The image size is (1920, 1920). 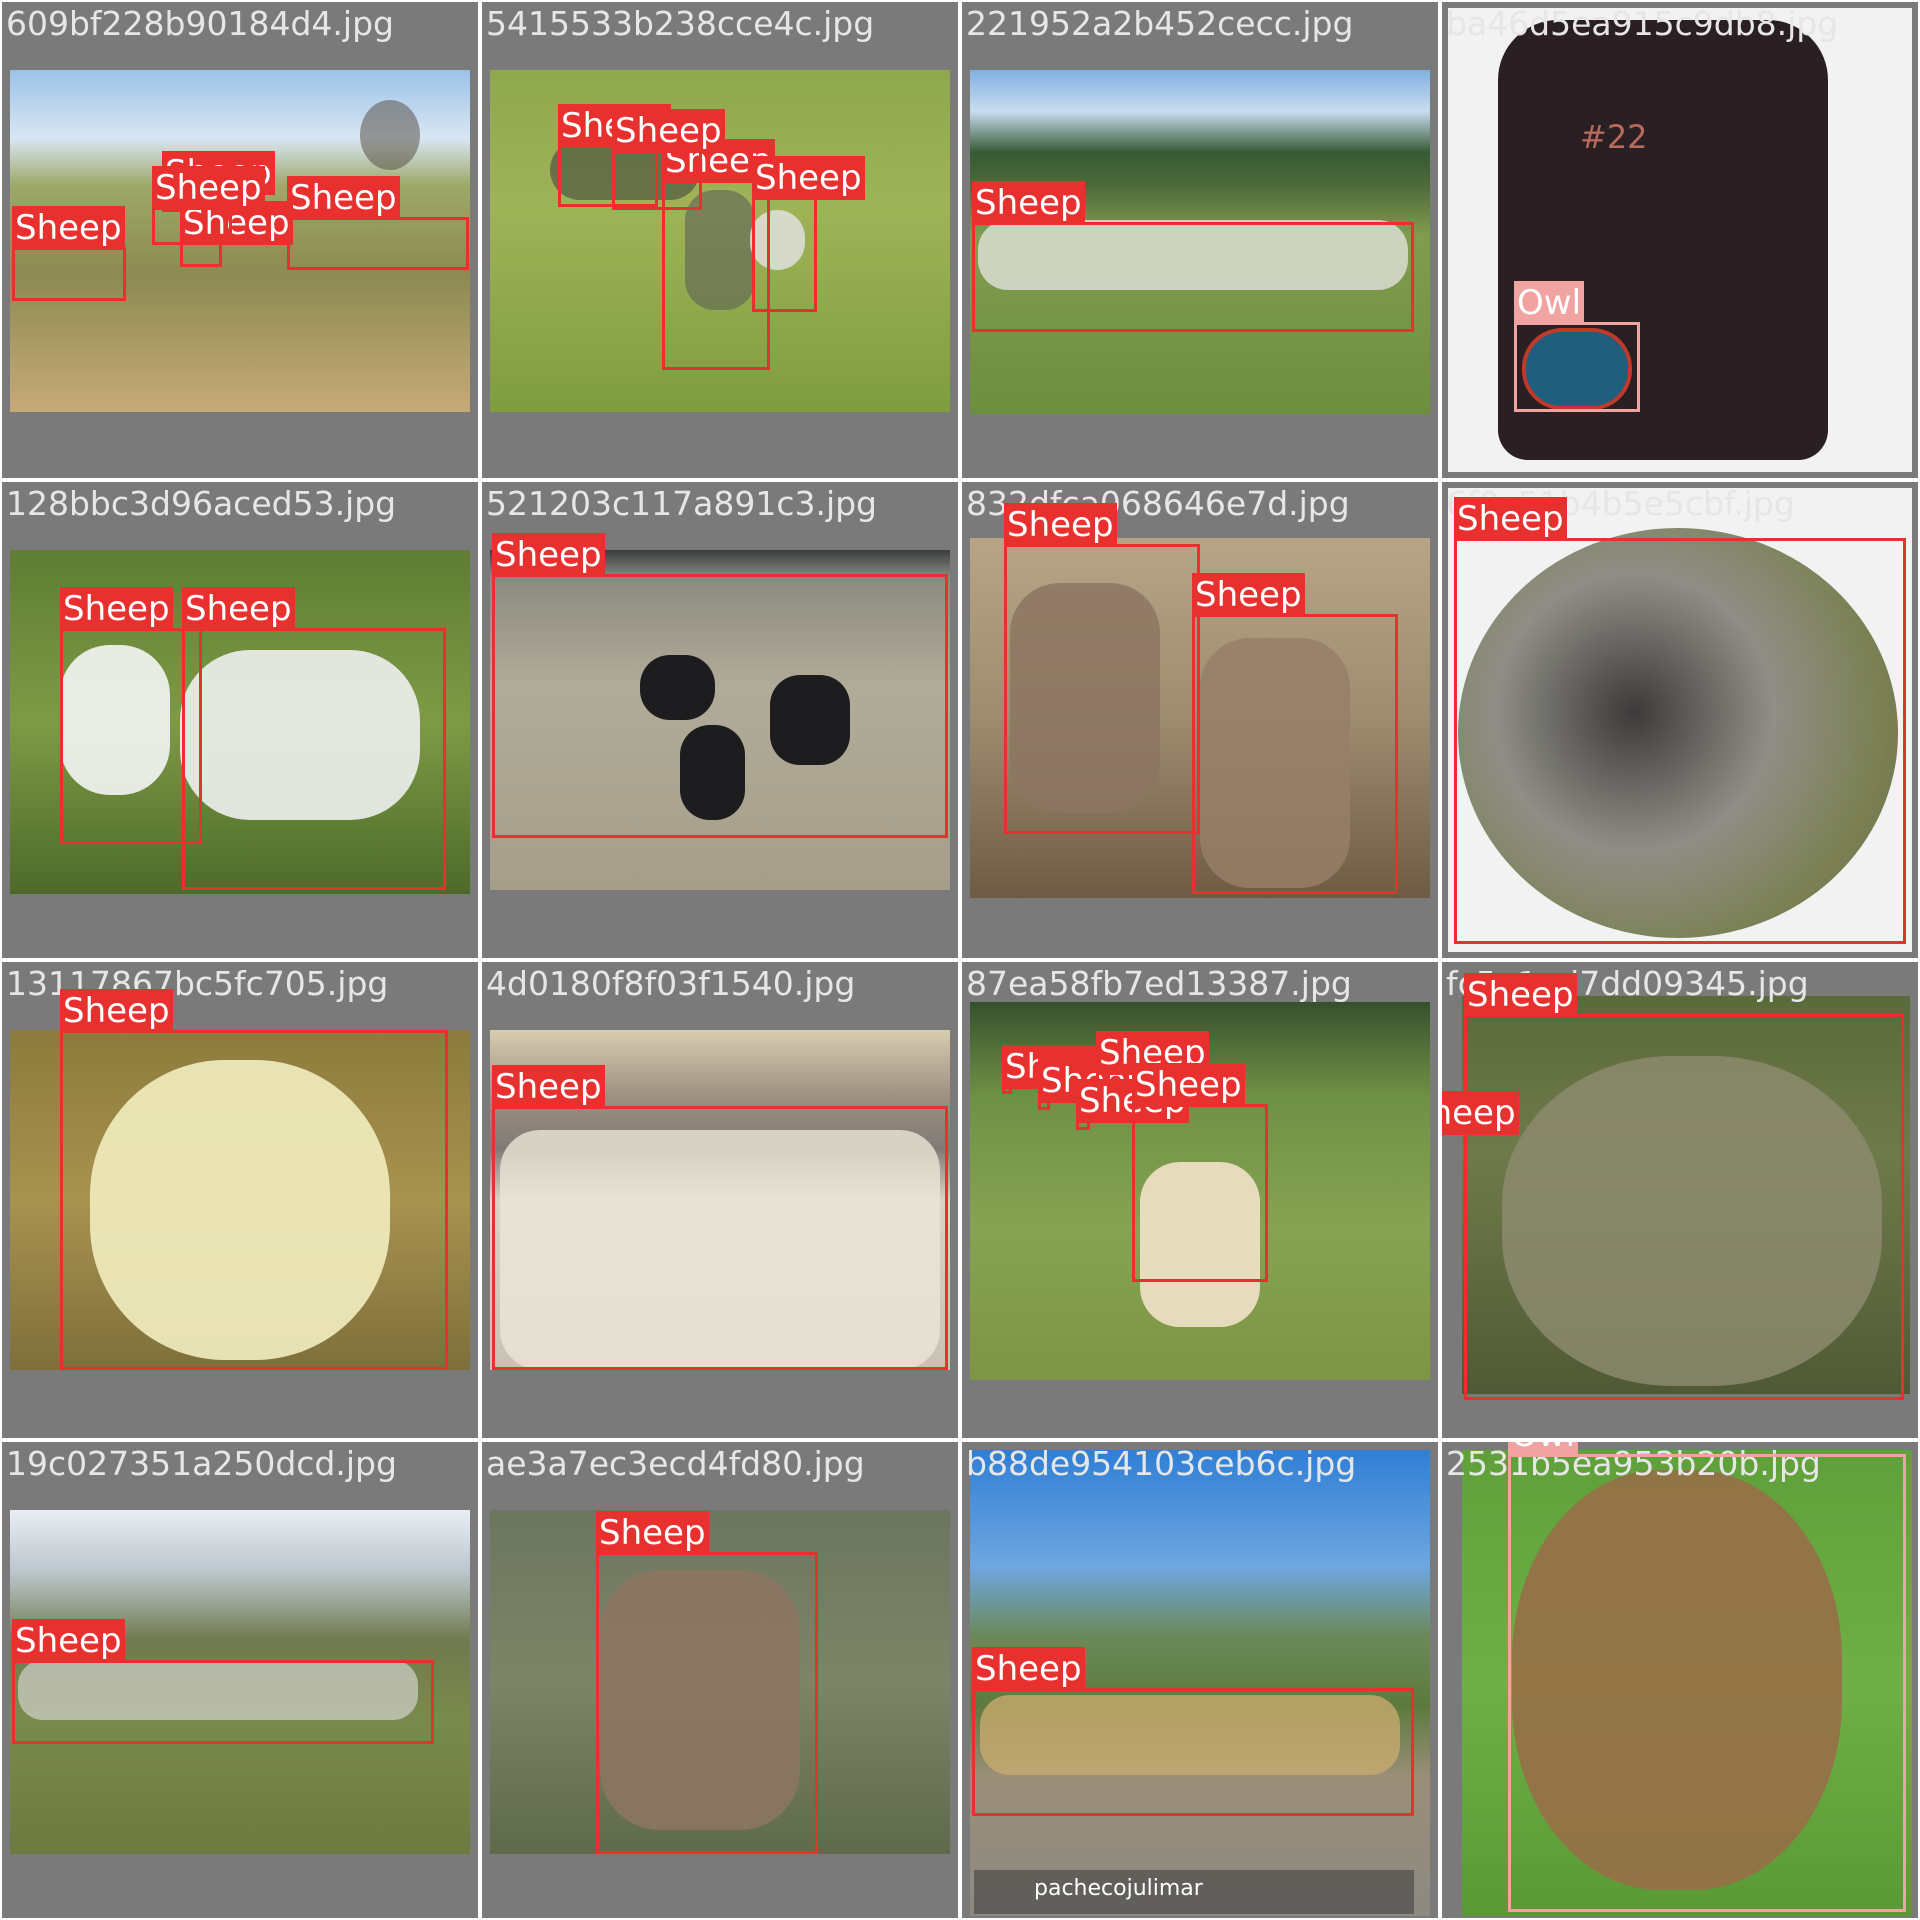 What do you see at coordinates (1161, 1463) in the screenshot?
I see `tile-filename: b88de954103ceb6c.jpg` at bounding box center [1161, 1463].